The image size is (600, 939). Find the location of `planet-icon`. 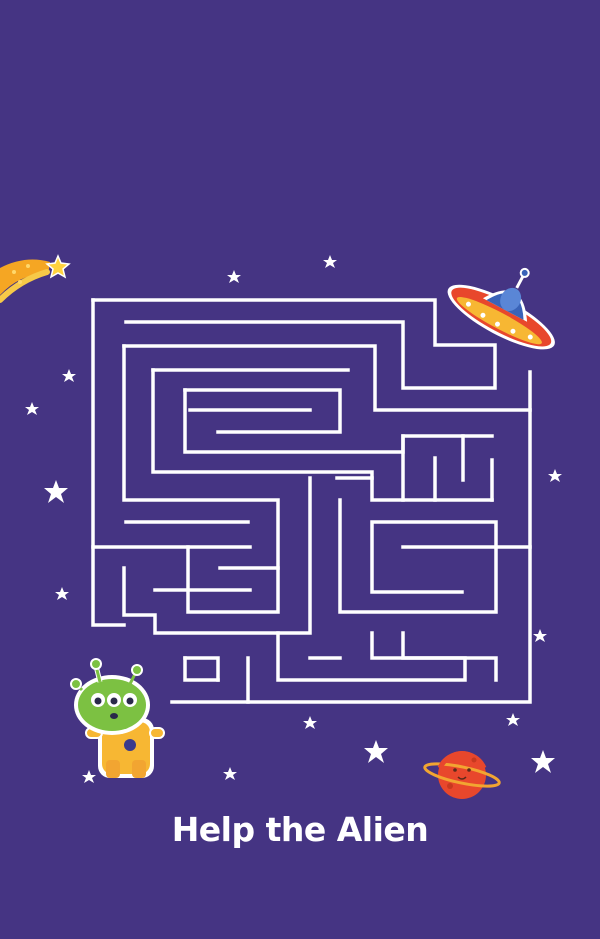

planet-icon is located at coordinates (462, 775).